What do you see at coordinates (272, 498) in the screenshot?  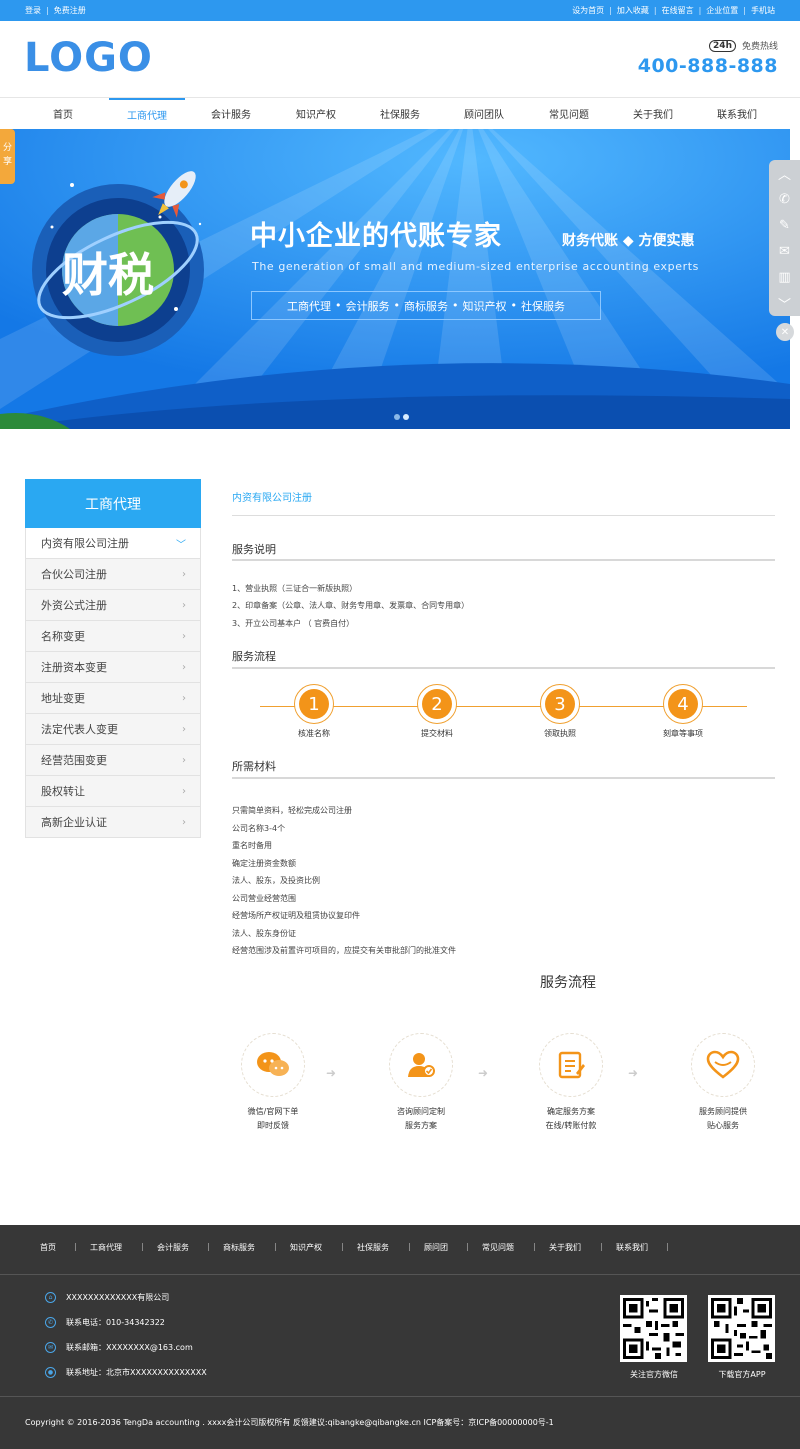 I see `page-title: 内资有限公司注册` at bounding box center [272, 498].